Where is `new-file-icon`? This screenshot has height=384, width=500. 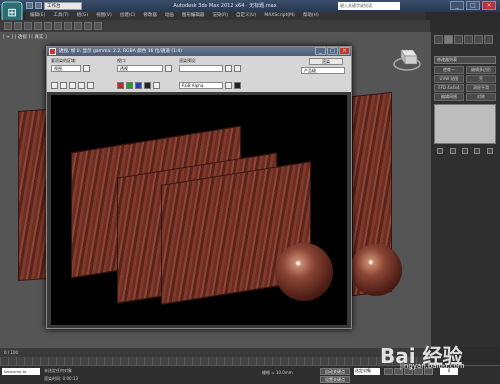
new-file-icon is located at coordinates (29, 5).